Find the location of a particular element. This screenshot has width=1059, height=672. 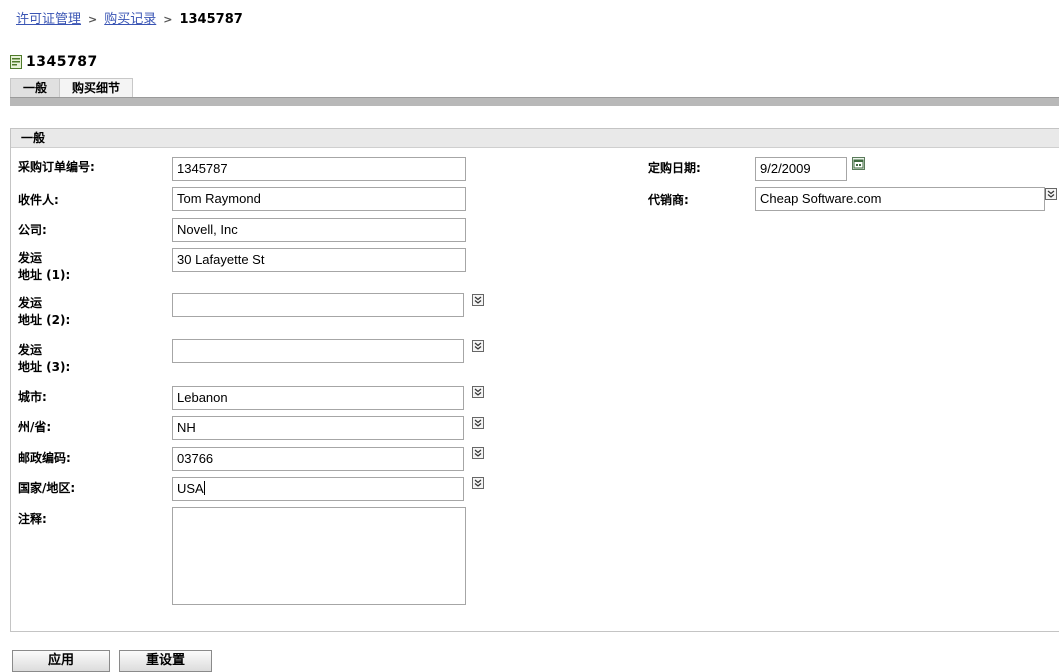

address2-label-line2: 地址 (2): is located at coordinates (44, 320).